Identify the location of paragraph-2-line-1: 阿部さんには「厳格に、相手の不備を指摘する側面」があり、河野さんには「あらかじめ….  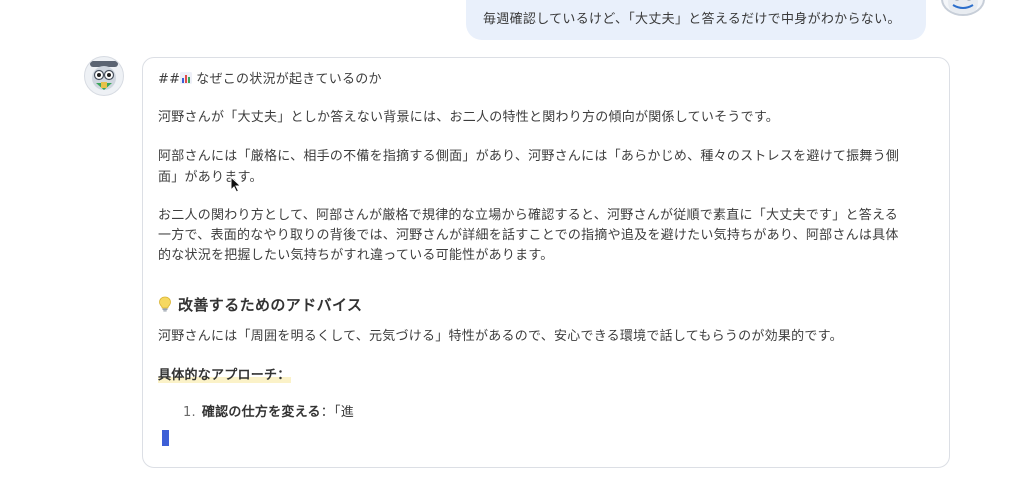
(529, 156).